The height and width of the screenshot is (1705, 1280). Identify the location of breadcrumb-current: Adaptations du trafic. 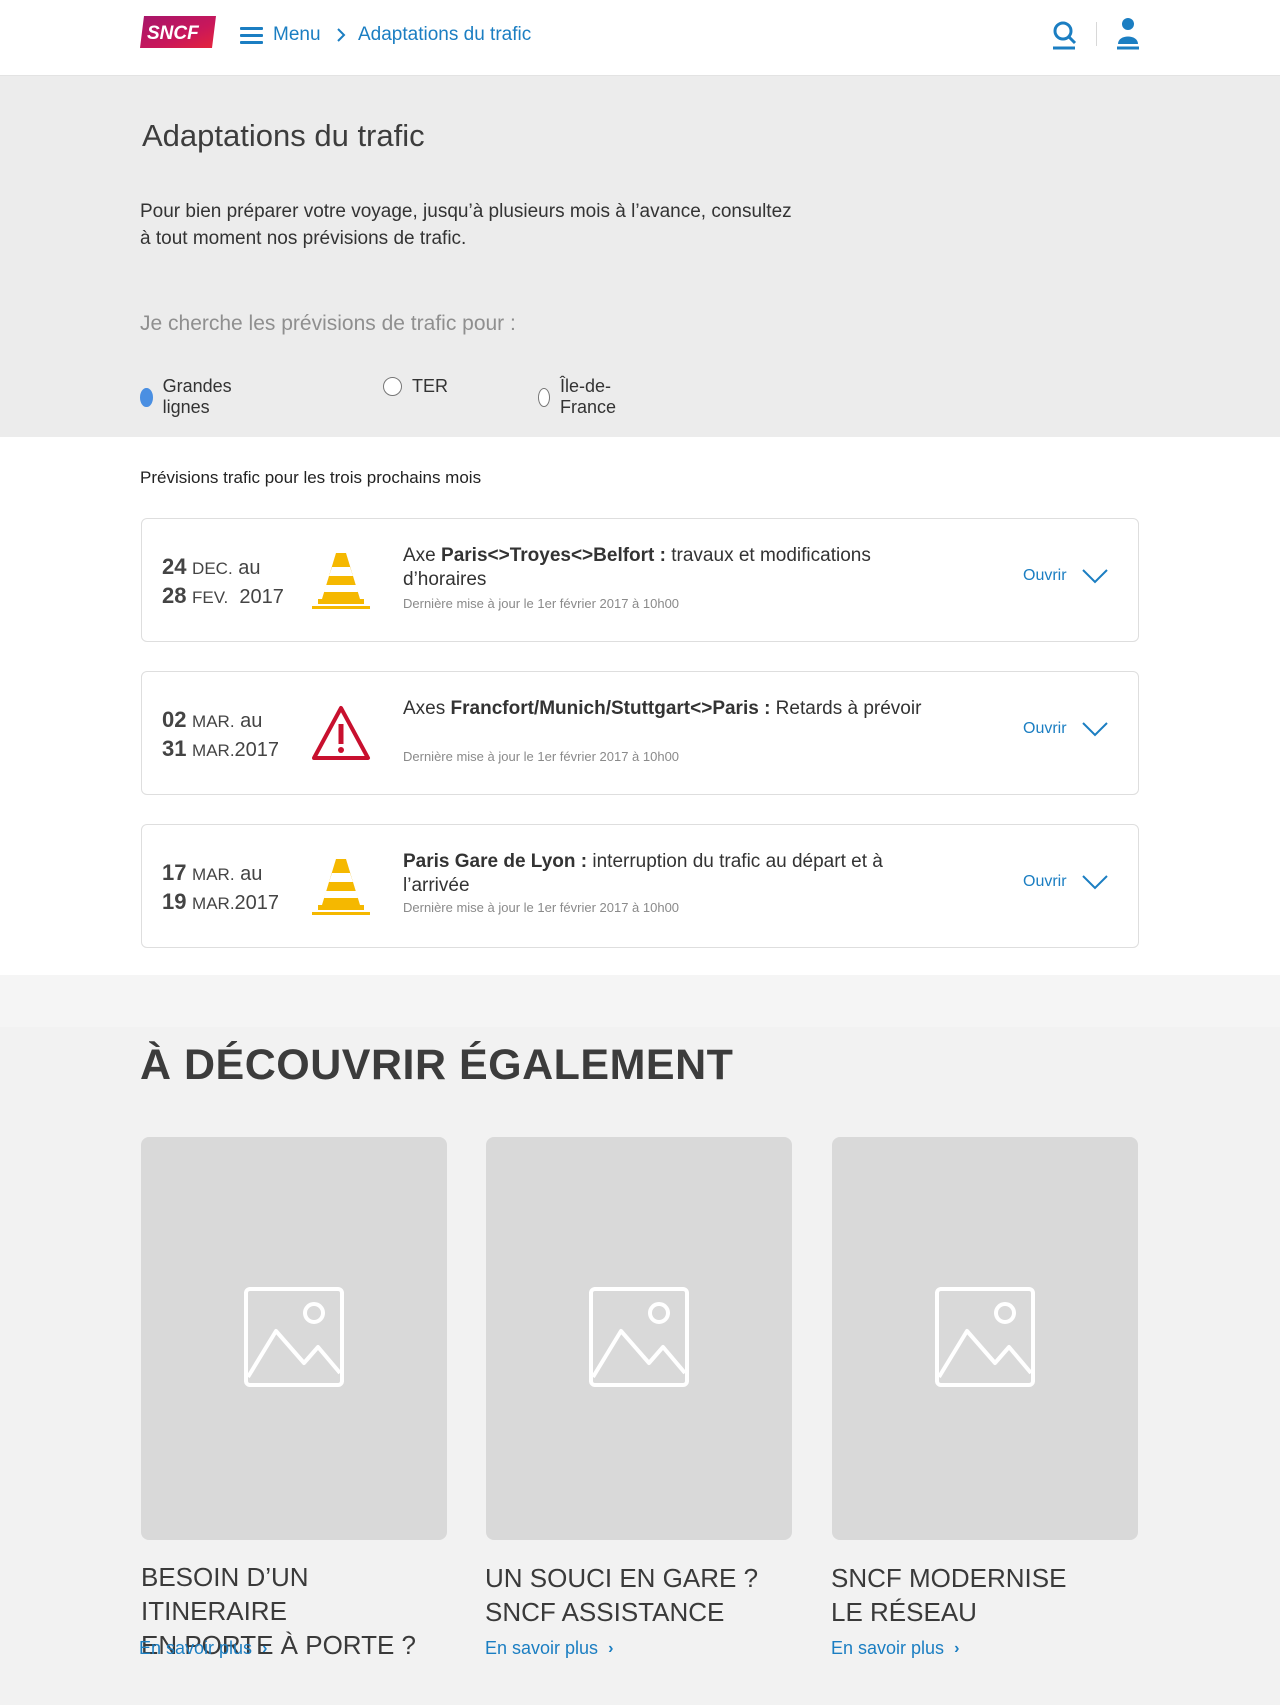
(444, 35).